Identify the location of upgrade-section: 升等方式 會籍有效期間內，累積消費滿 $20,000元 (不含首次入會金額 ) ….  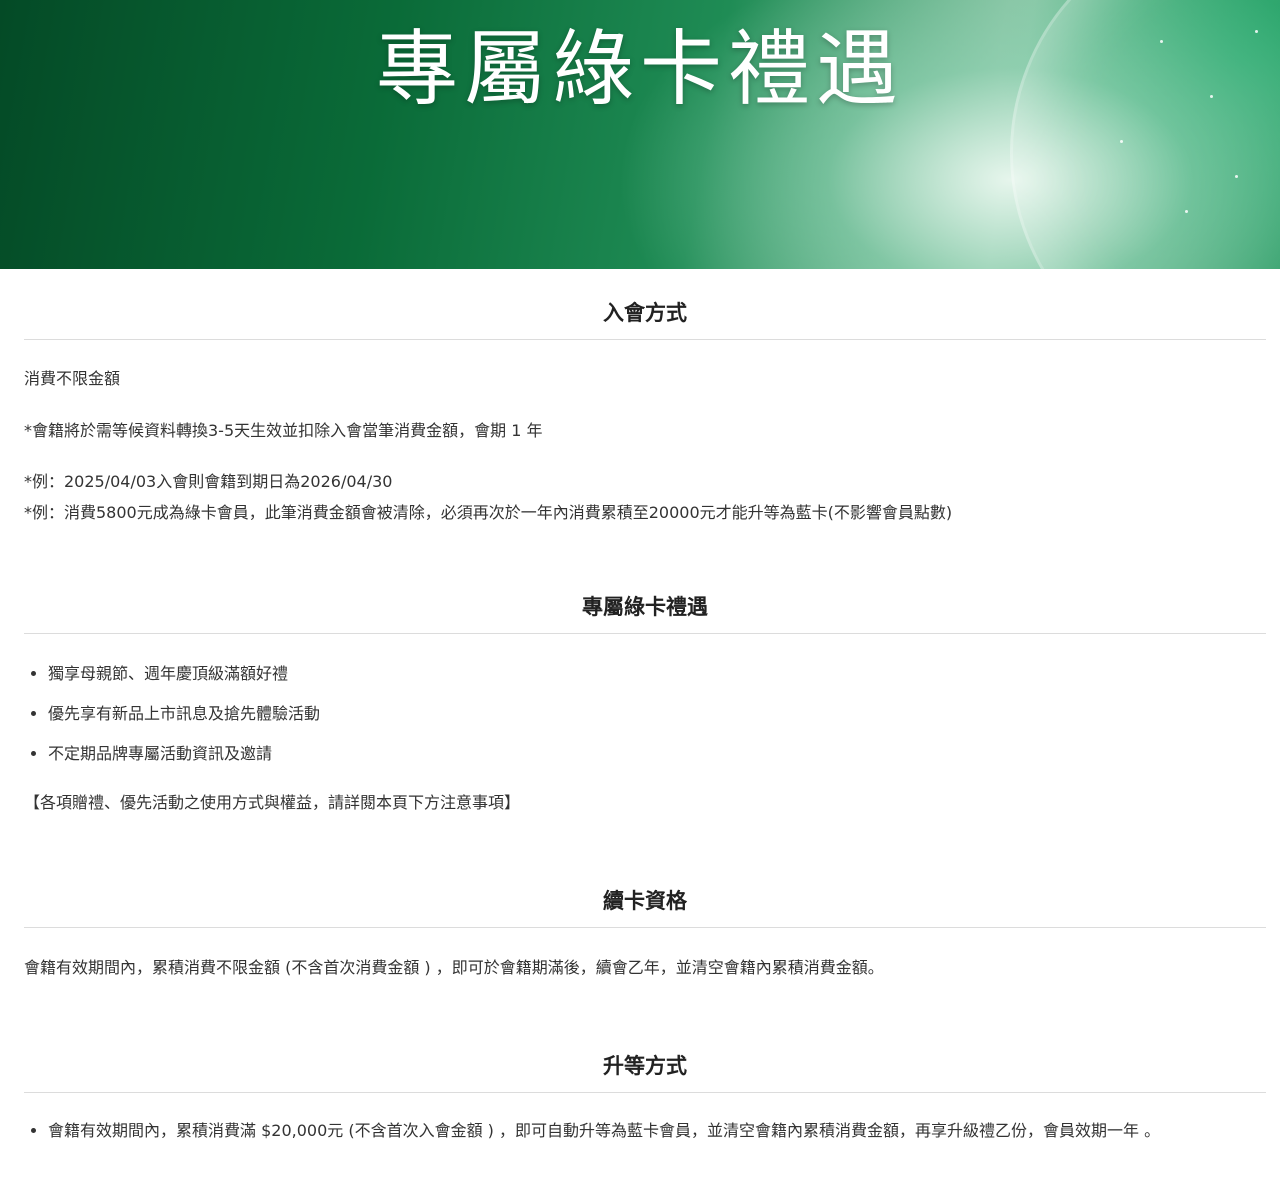
(645, 1062).